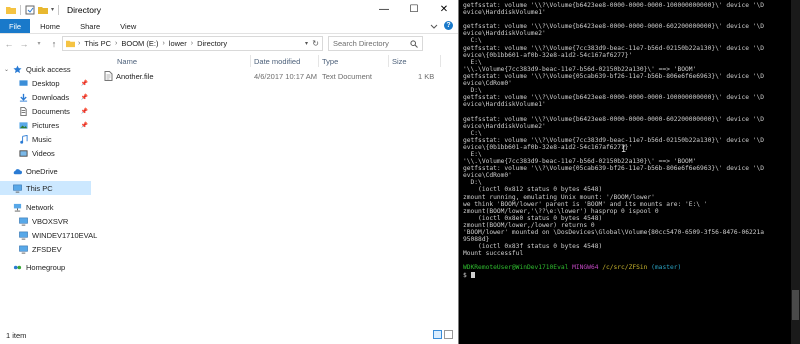 The image size is (800, 344). Describe the element at coordinates (347, 76) in the screenshot. I see `file-type: Text Document` at that location.